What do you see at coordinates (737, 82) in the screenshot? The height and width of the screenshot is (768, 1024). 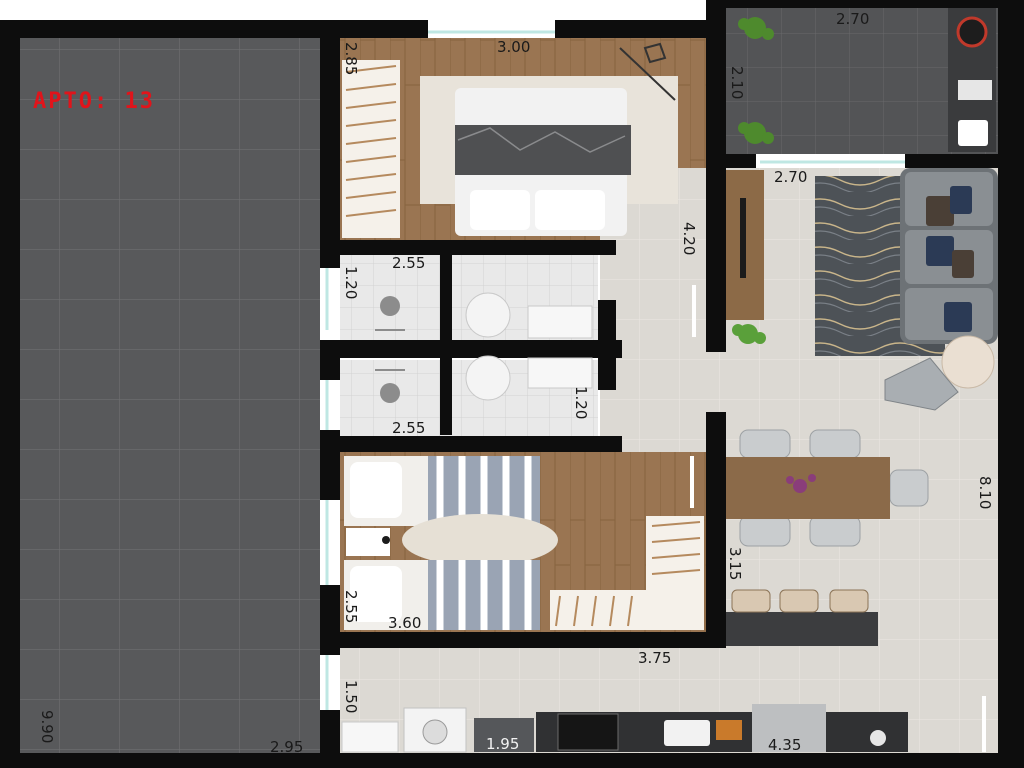 I see `balcony-depth-label: 2.10` at bounding box center [737, 82].